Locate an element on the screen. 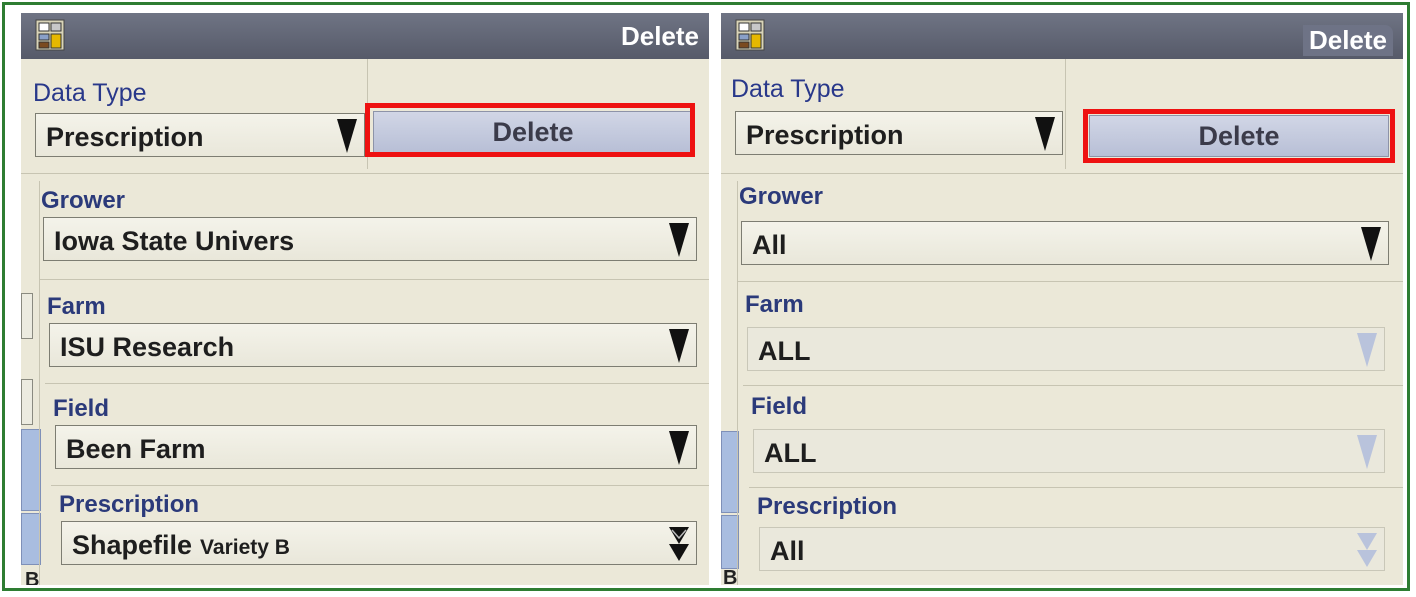  field-value: ALL is located at coordinates (790, 453).